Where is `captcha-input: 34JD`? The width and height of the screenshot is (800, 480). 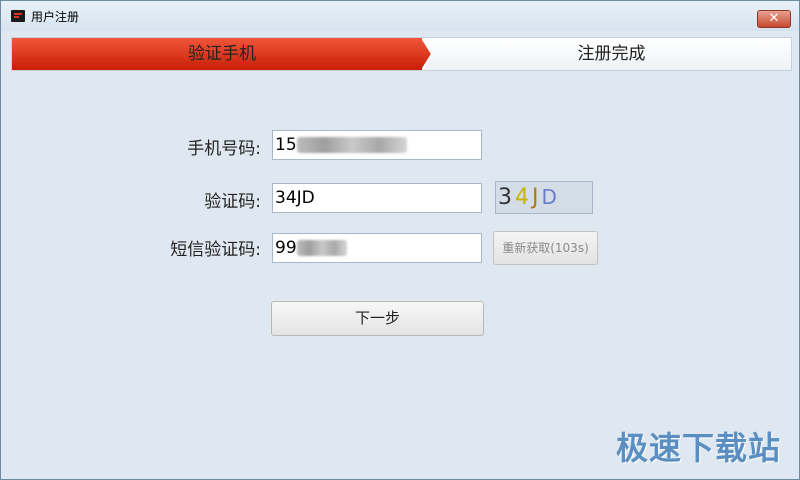
captcha-input: 34JD is located at coordinates (377, 198).